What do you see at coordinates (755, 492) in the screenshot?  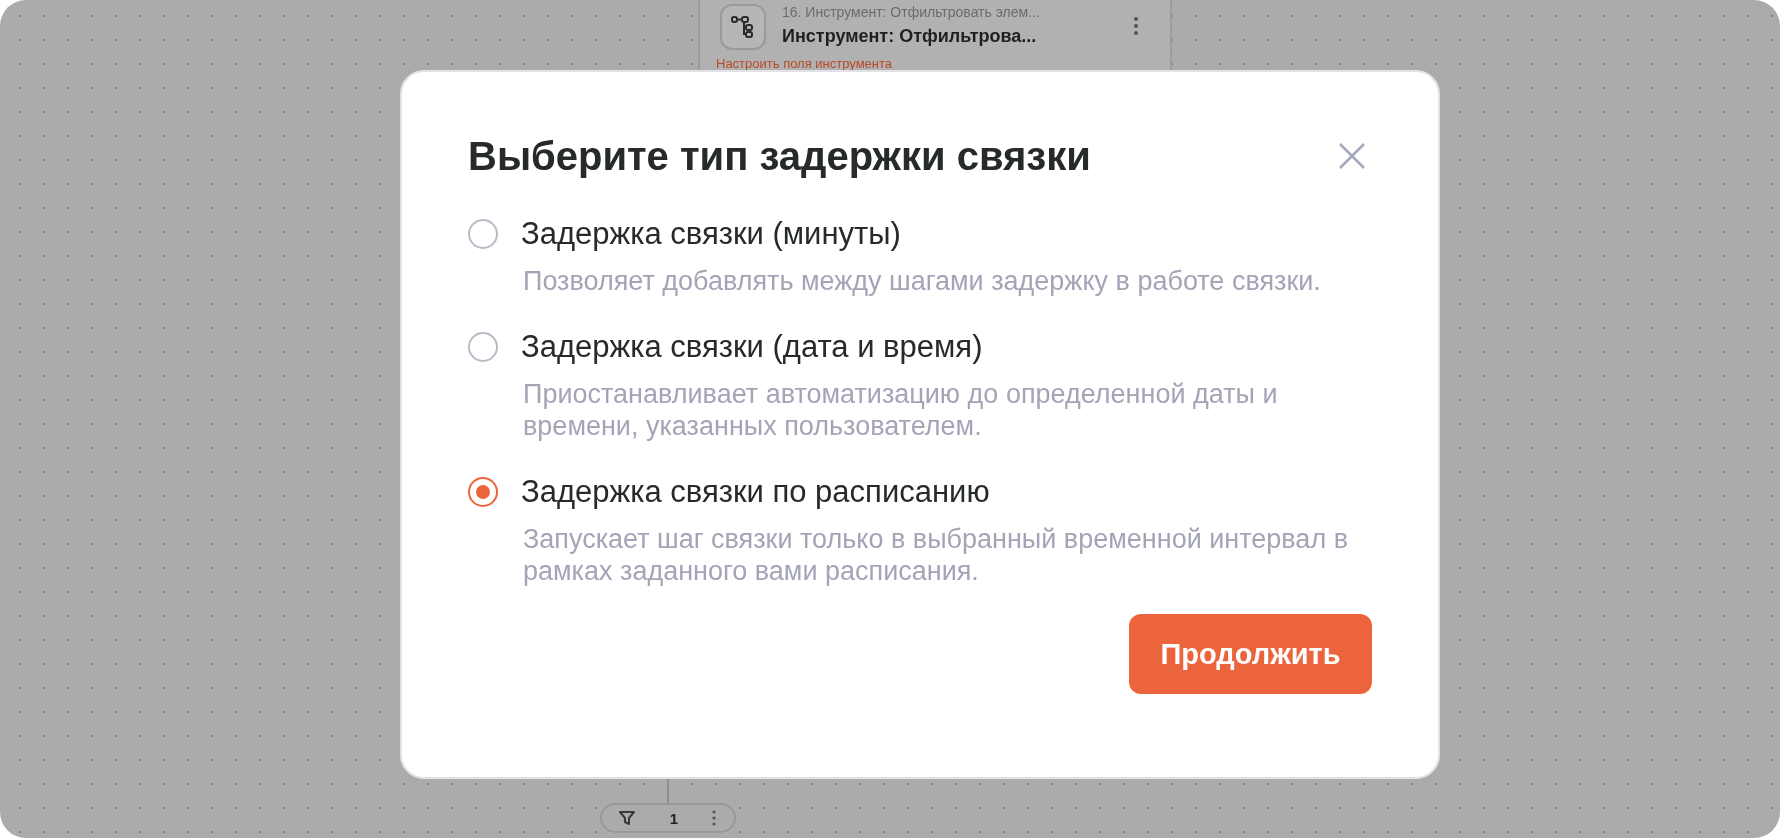 I see `option-label: Задержка связки по расписанию` at bounding box center [755, 492].